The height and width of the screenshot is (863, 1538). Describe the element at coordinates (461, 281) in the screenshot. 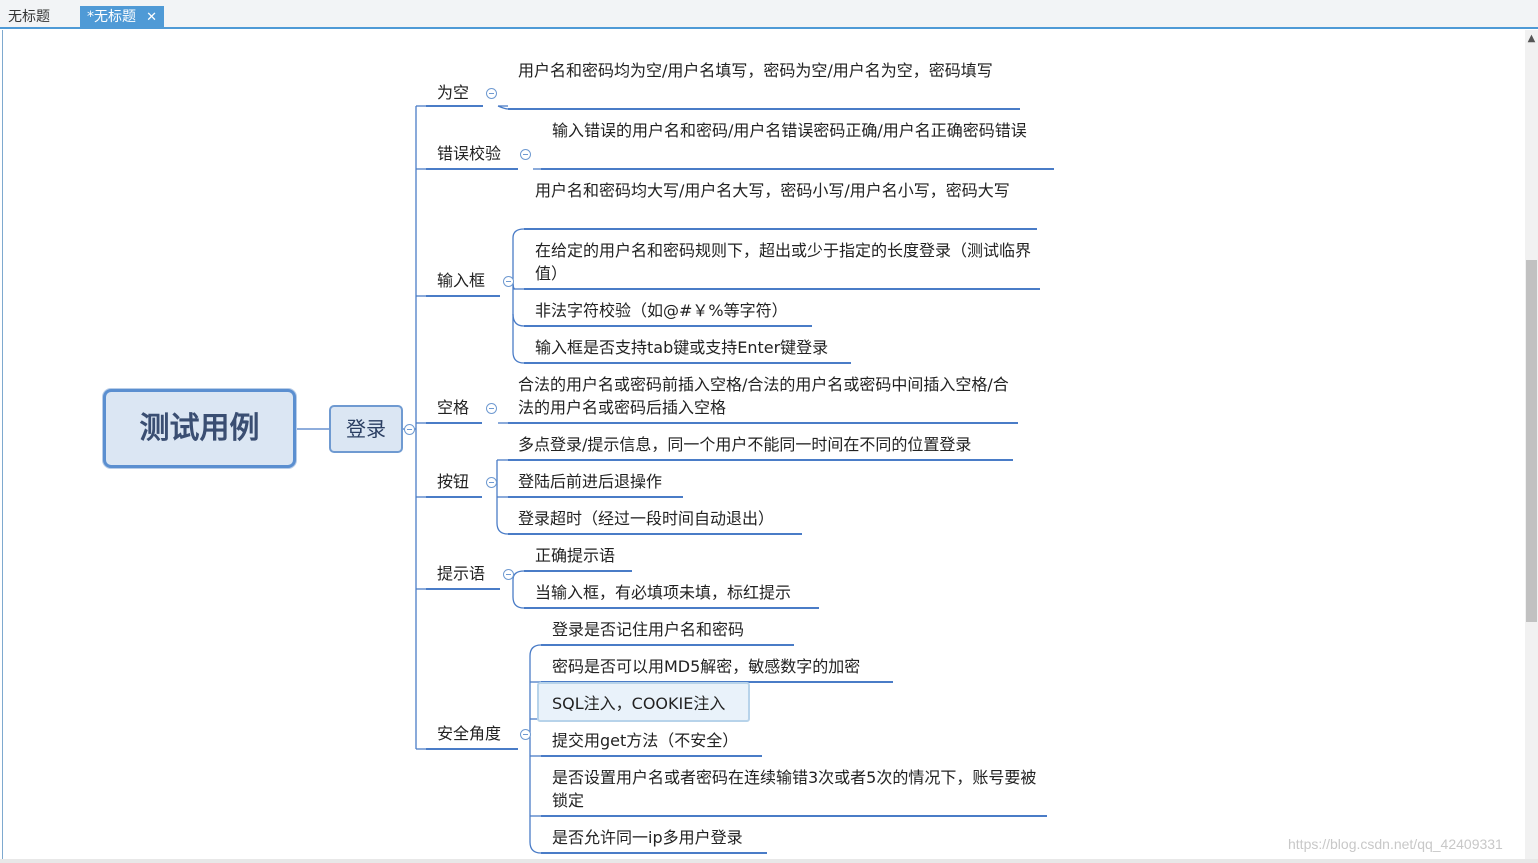

I see `category-input-box: 输入框` at that location.